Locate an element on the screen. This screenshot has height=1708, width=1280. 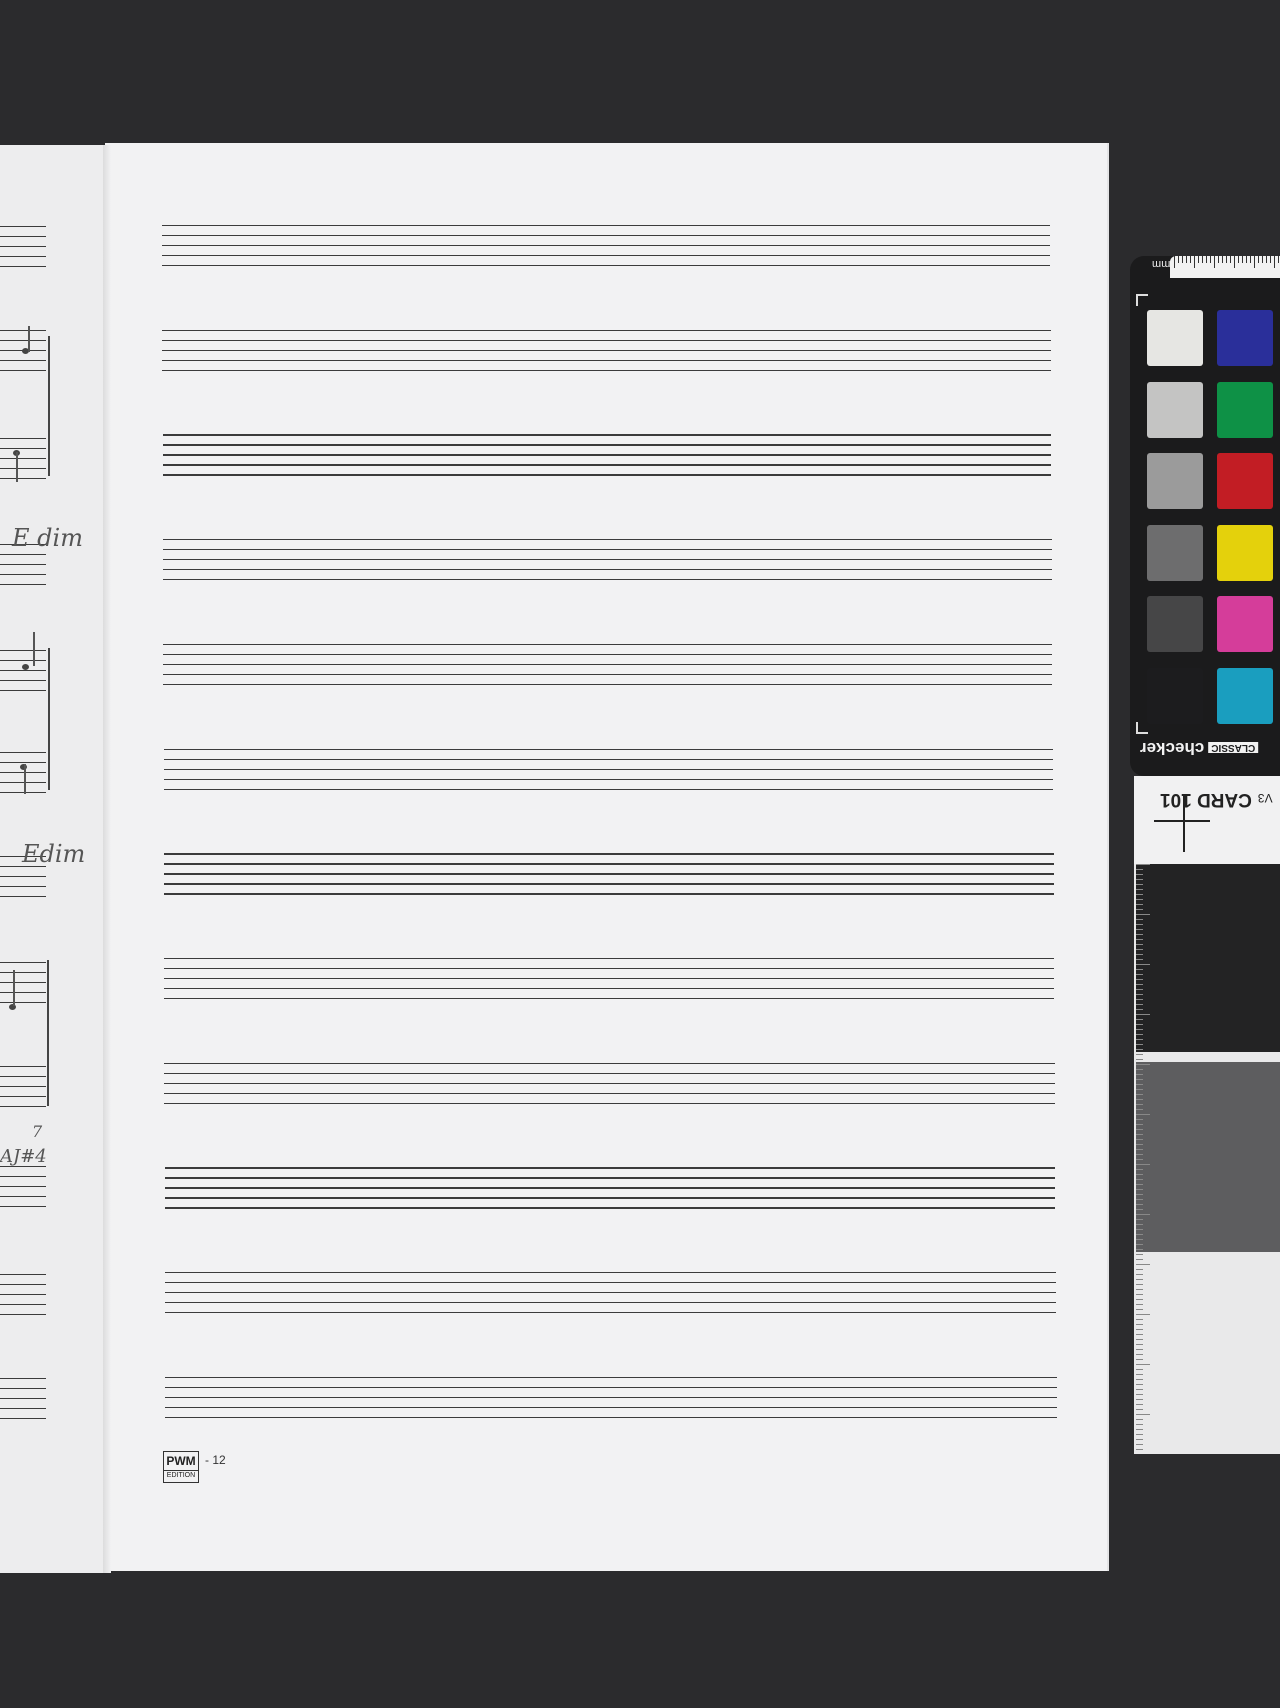
note-head is located at coordinates (25, 667).